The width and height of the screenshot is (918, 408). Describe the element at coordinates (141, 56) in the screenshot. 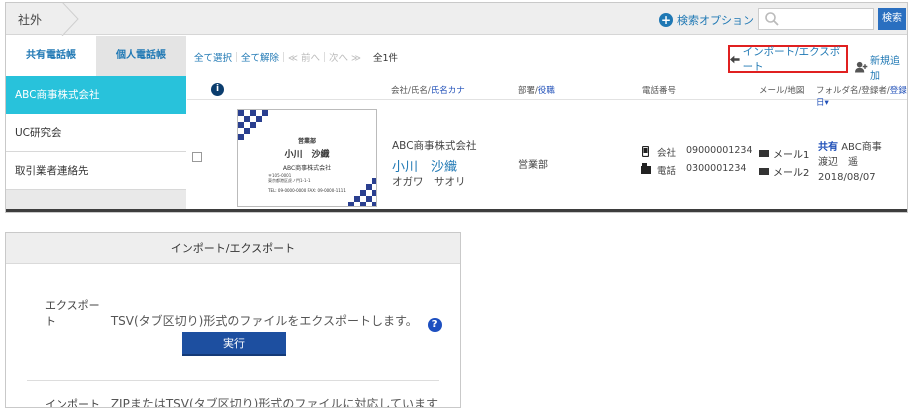

I see `tab-personal-phonebook: 個人電話帳` at that location.